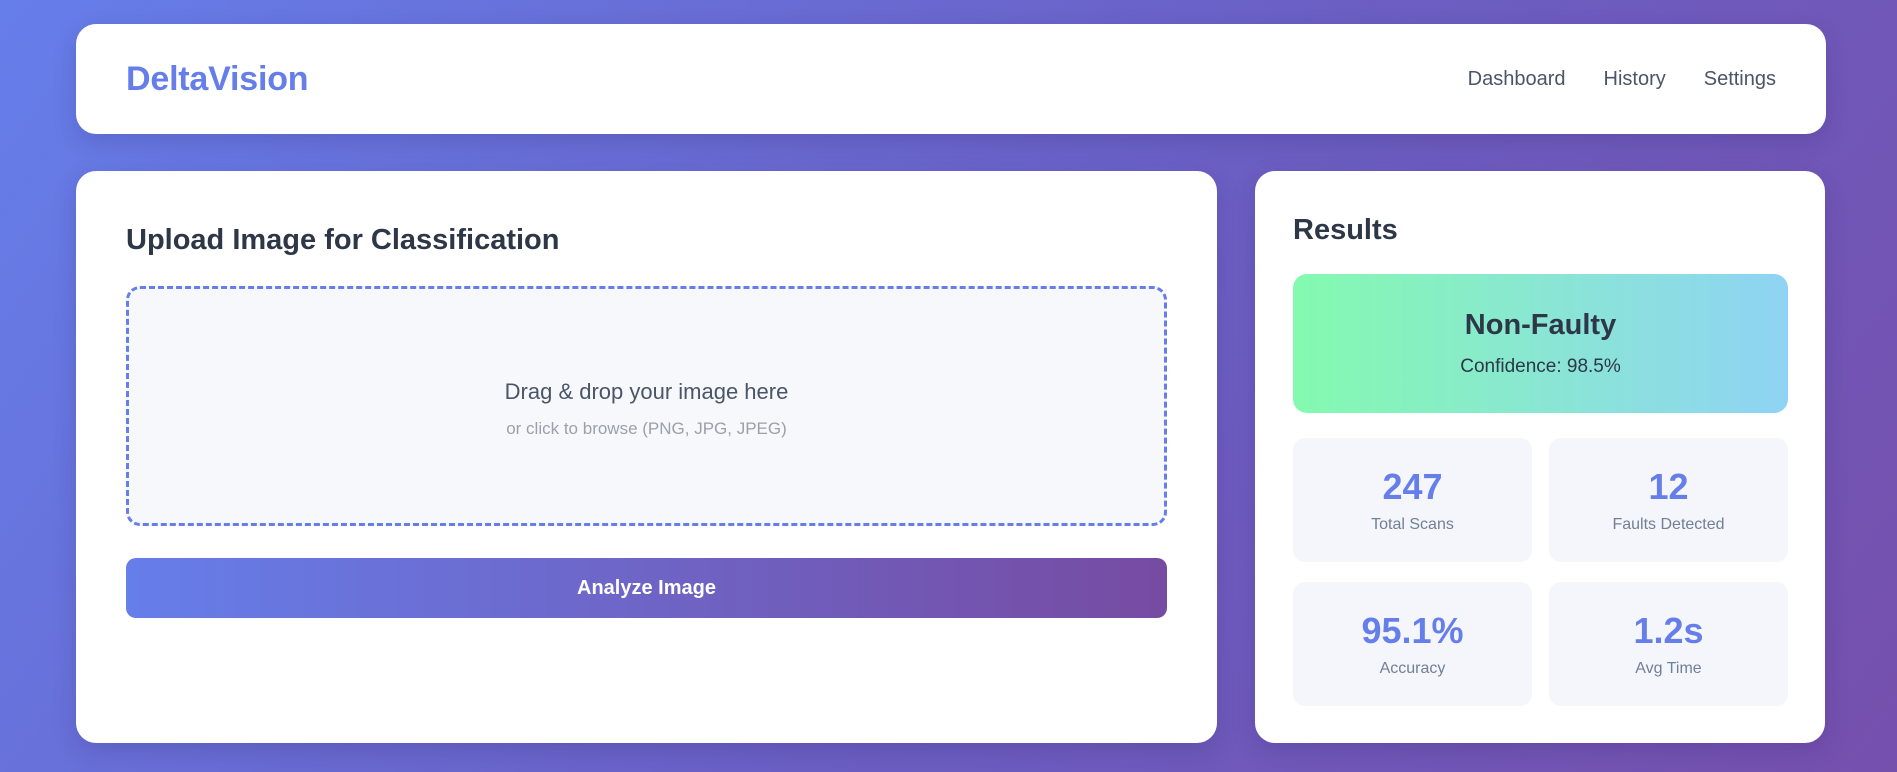 The width and height of the screenshot is (1897, 772). What do you see at coordinates (646, 391) in the screenshot?
I see `dropzone-main-text: Drag & drop your image here` at bounding box center [646, 391].